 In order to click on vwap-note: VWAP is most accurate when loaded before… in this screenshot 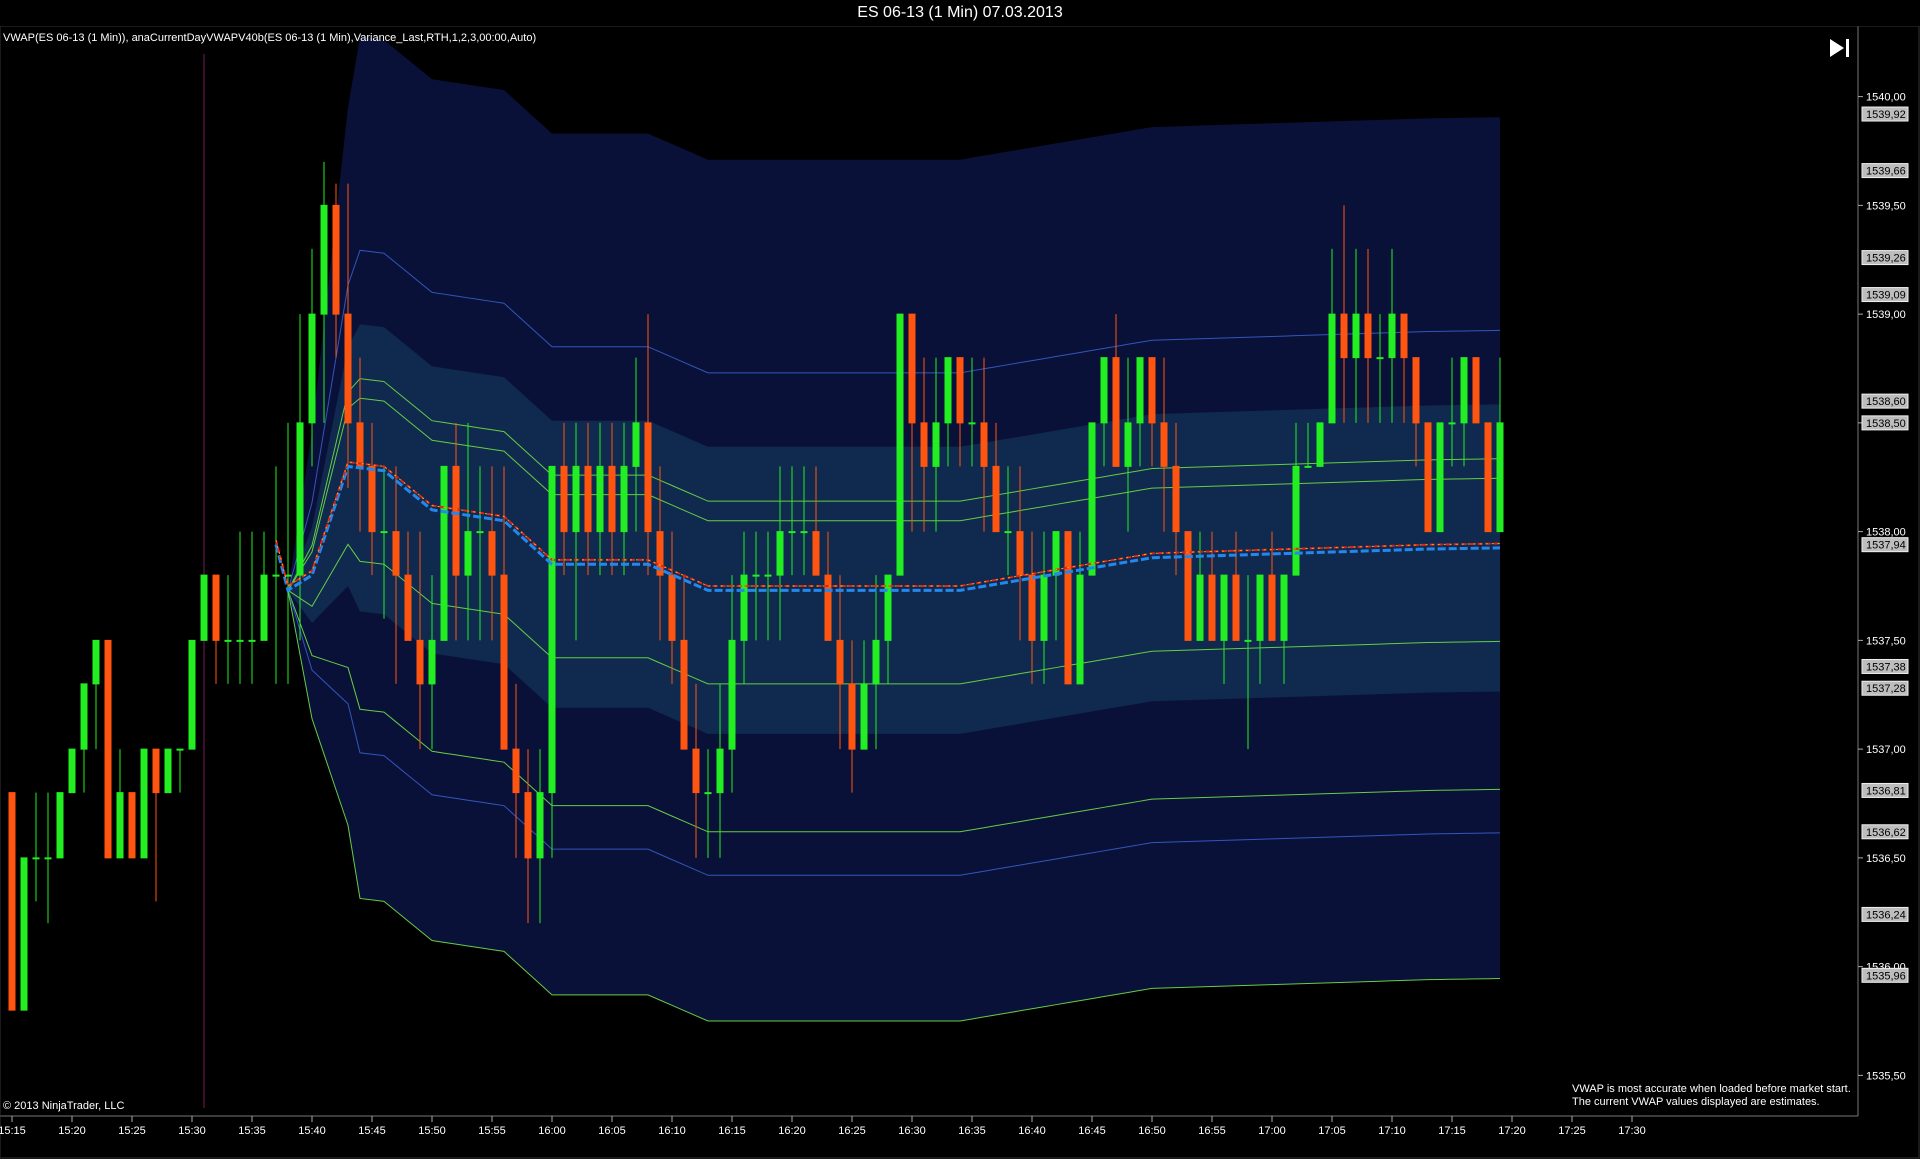, I will do `click(1711, 1096)`.